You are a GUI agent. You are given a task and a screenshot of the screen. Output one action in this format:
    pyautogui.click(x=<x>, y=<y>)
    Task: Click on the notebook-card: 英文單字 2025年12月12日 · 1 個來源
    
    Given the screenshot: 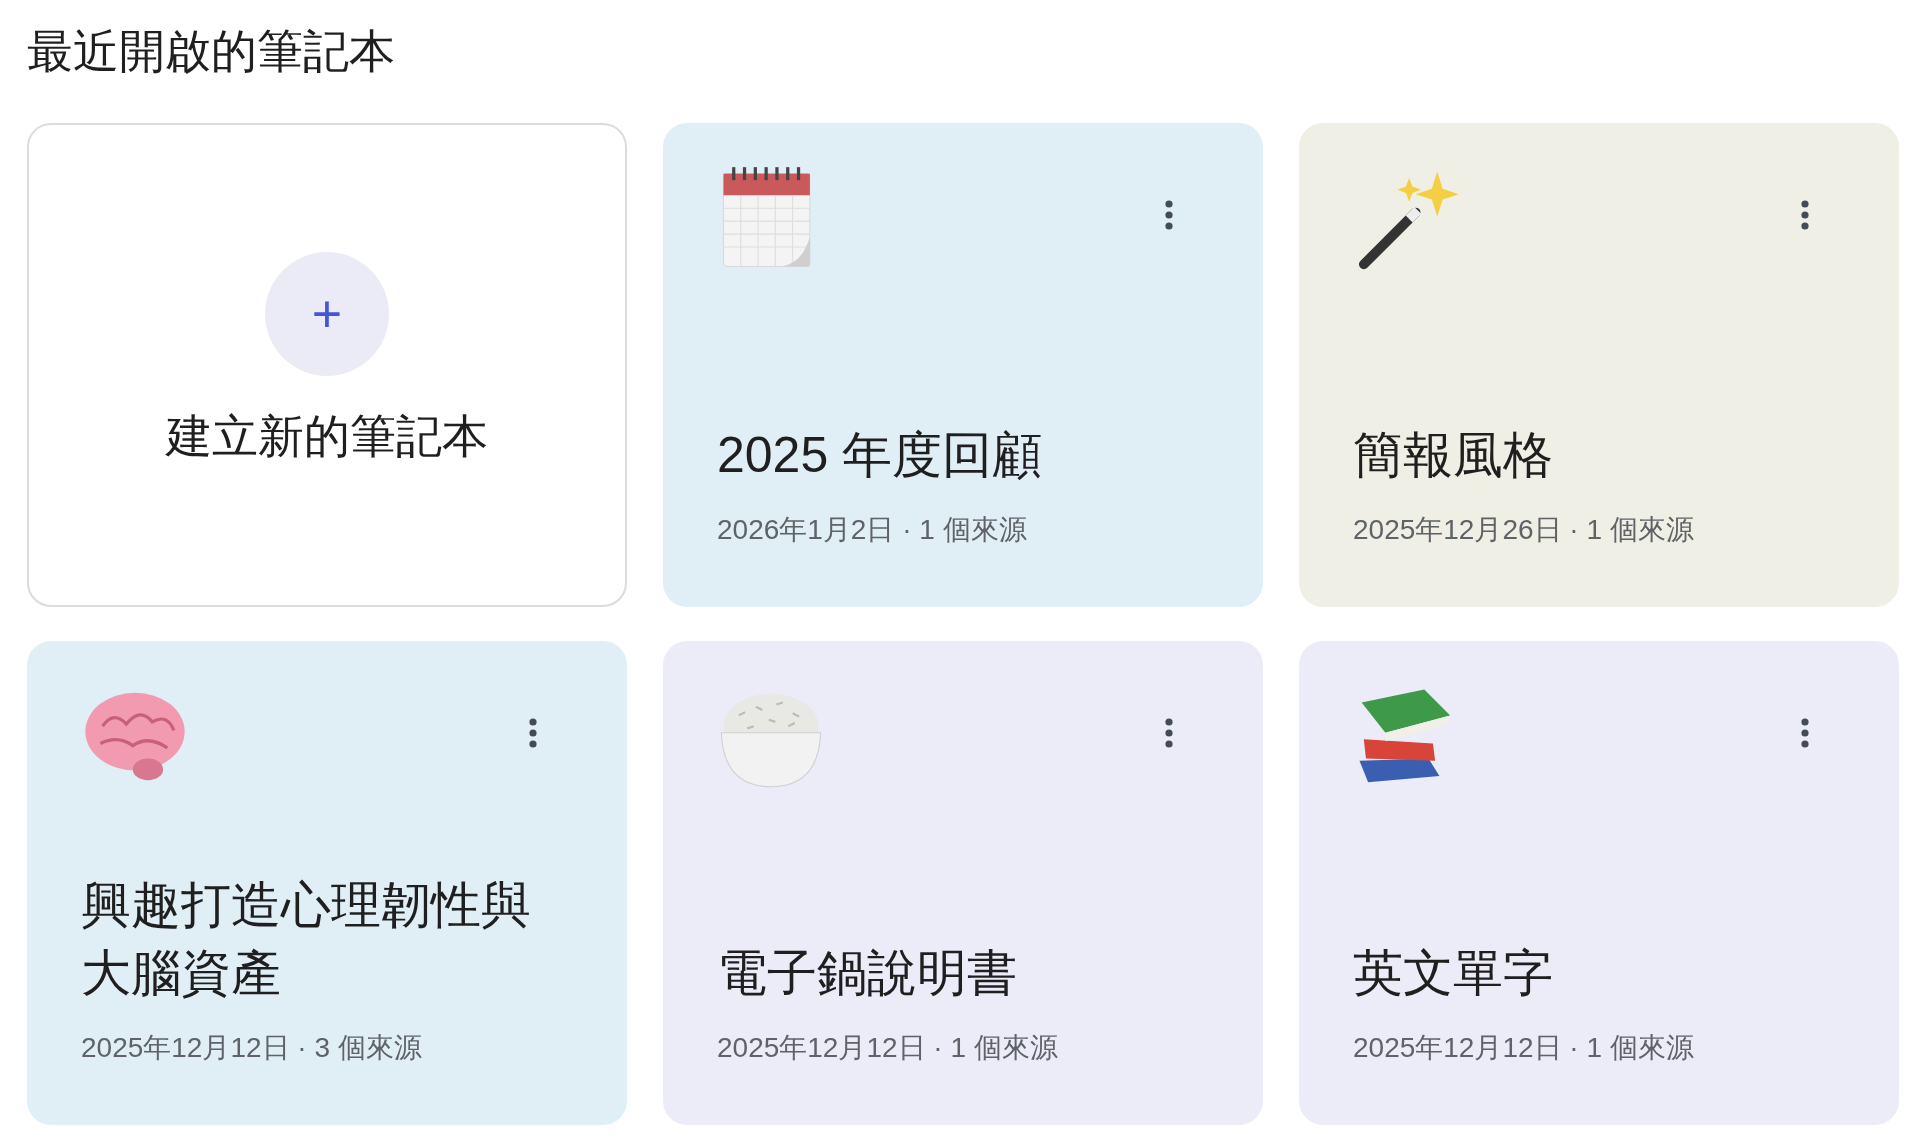 What is the action you would take?
    pyautogui.click(x=1599, y=883)
    